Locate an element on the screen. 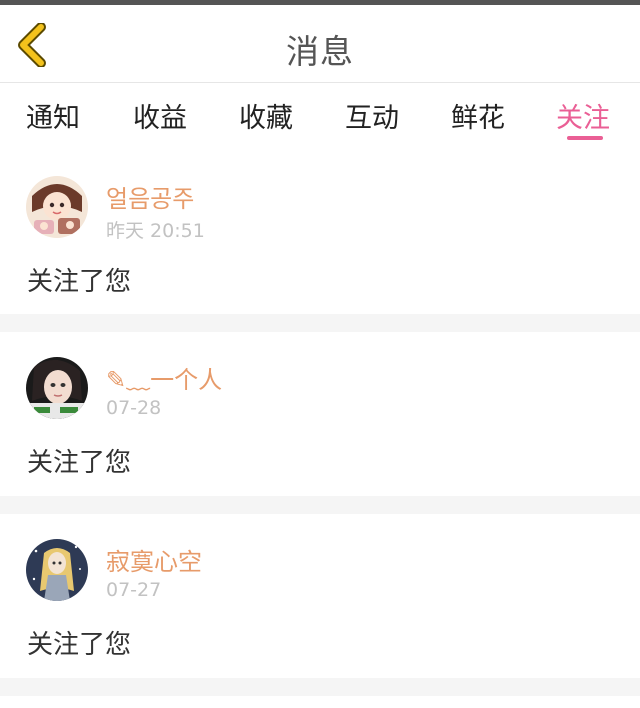 The height and width of the screenshot is (708, 640). page-title: 消息 is located at coordinates (320, 51).